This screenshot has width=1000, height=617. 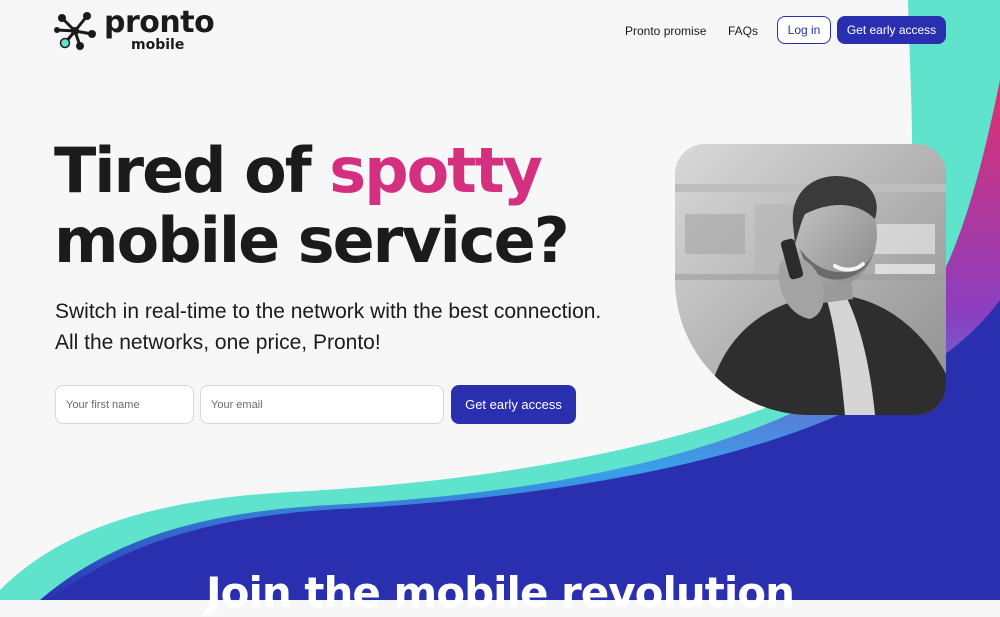 What do you see at coordinates (124, 404) in the screenshot?
I see `first-name-input` at bounding box center [124, 404].